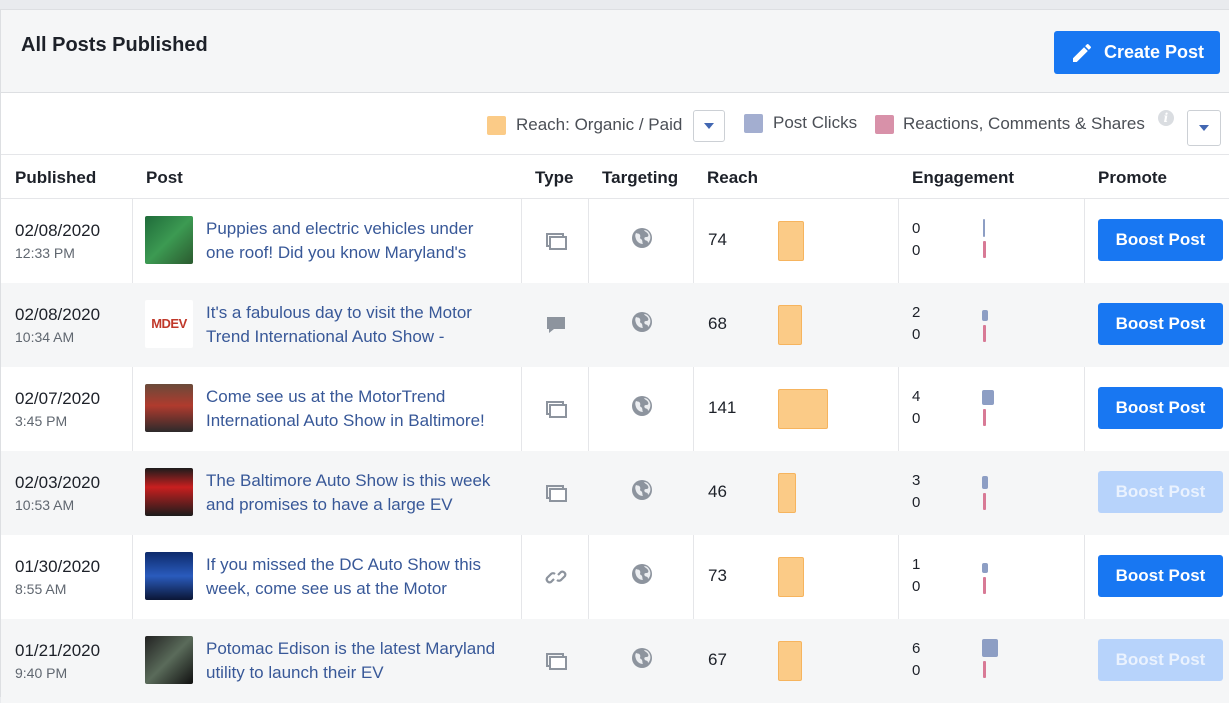  I want to click on post-thumbnail: MDEV, so click(169, 324).